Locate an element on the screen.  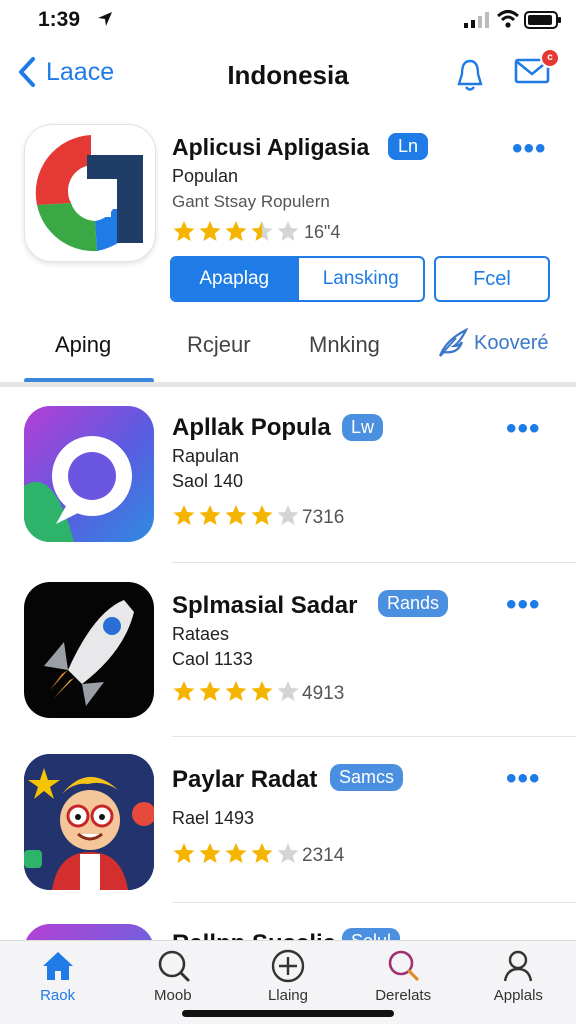
status-time: 1:39 is located at coordinates (59, 19).